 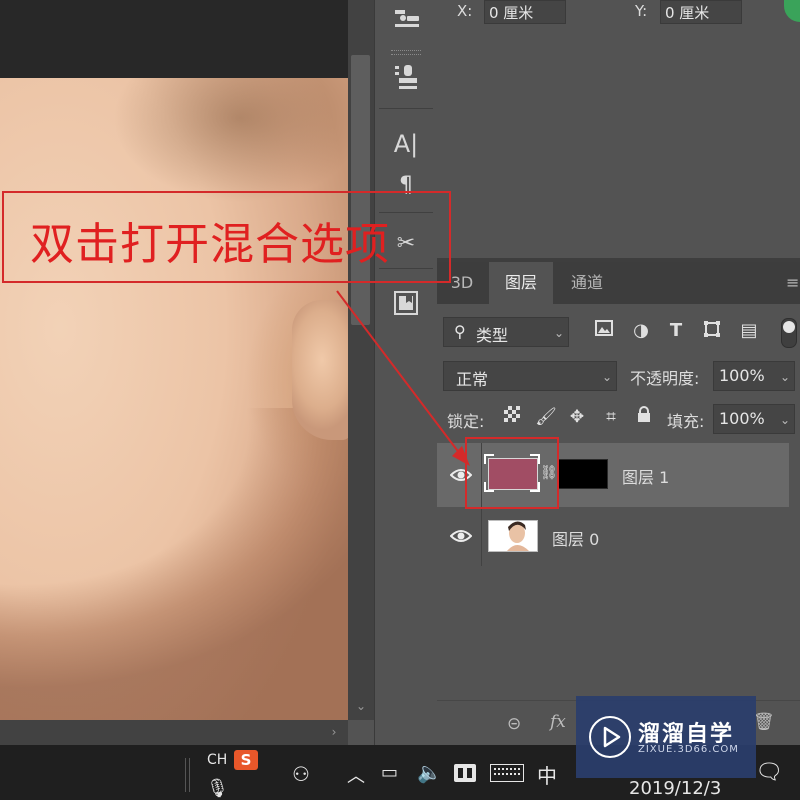 I want to click on y-label: Y:, so click(x=641, y=11).